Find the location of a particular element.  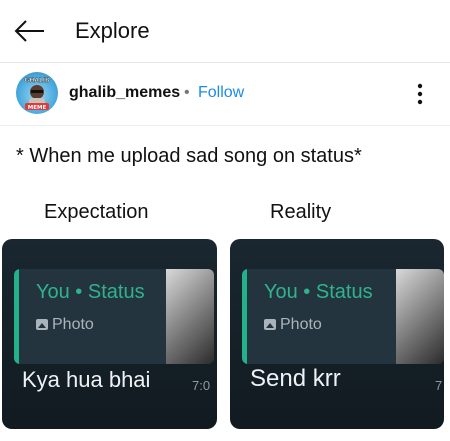

timestamp: 7:0 is located at coordinates (201, 385).